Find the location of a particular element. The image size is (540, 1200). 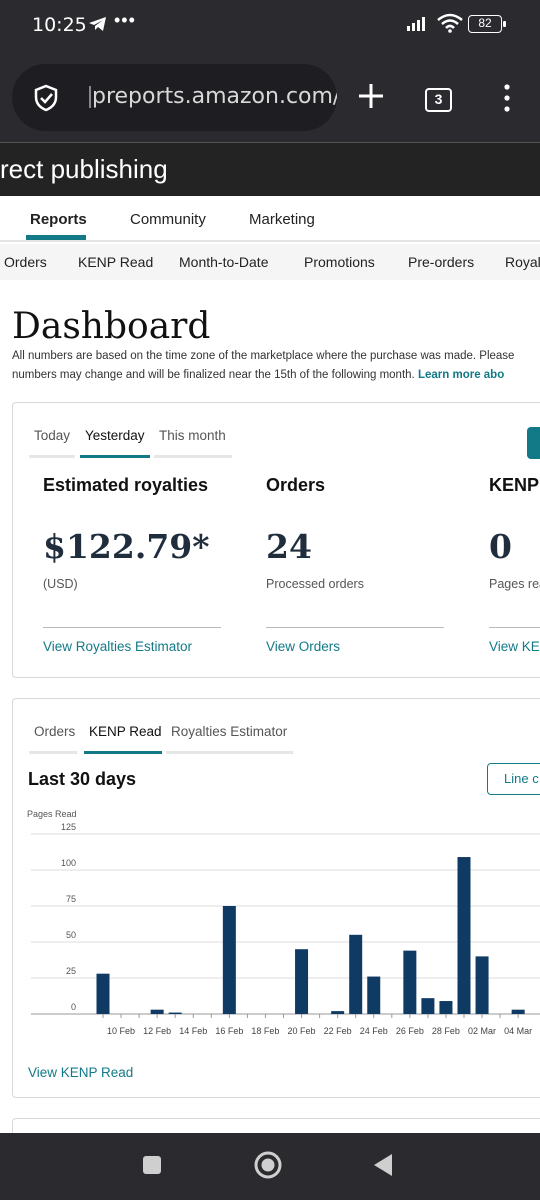

subnav-pre-orders: Pre-orders is located at coordinates (441, 262).